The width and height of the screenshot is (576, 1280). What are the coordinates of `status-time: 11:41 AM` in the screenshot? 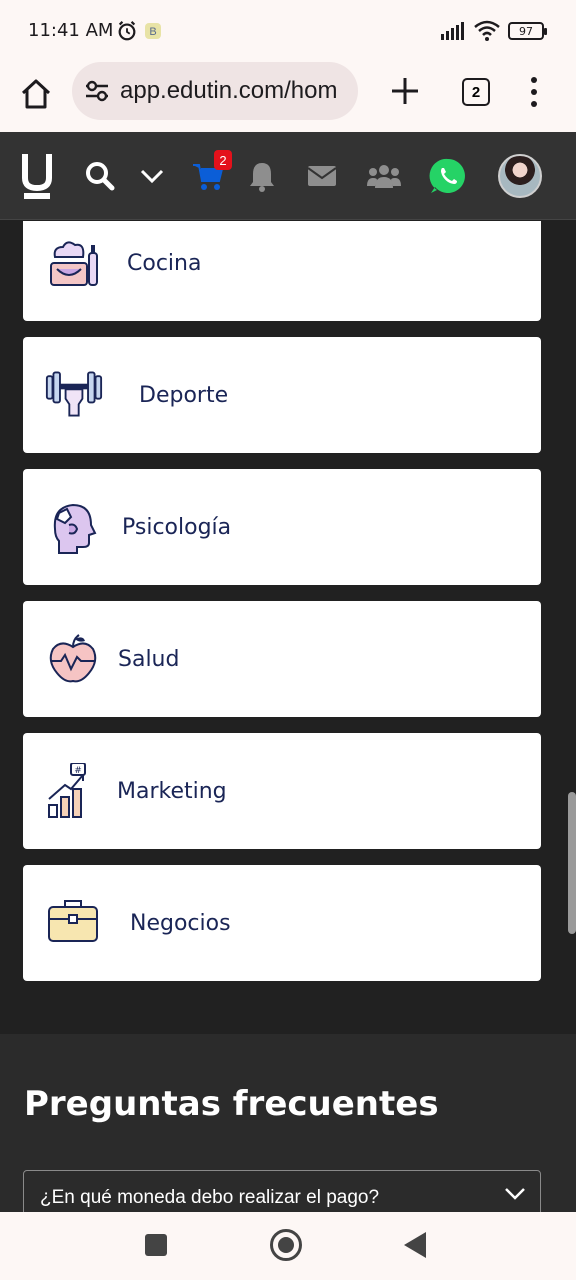 It's located at (71, 30).